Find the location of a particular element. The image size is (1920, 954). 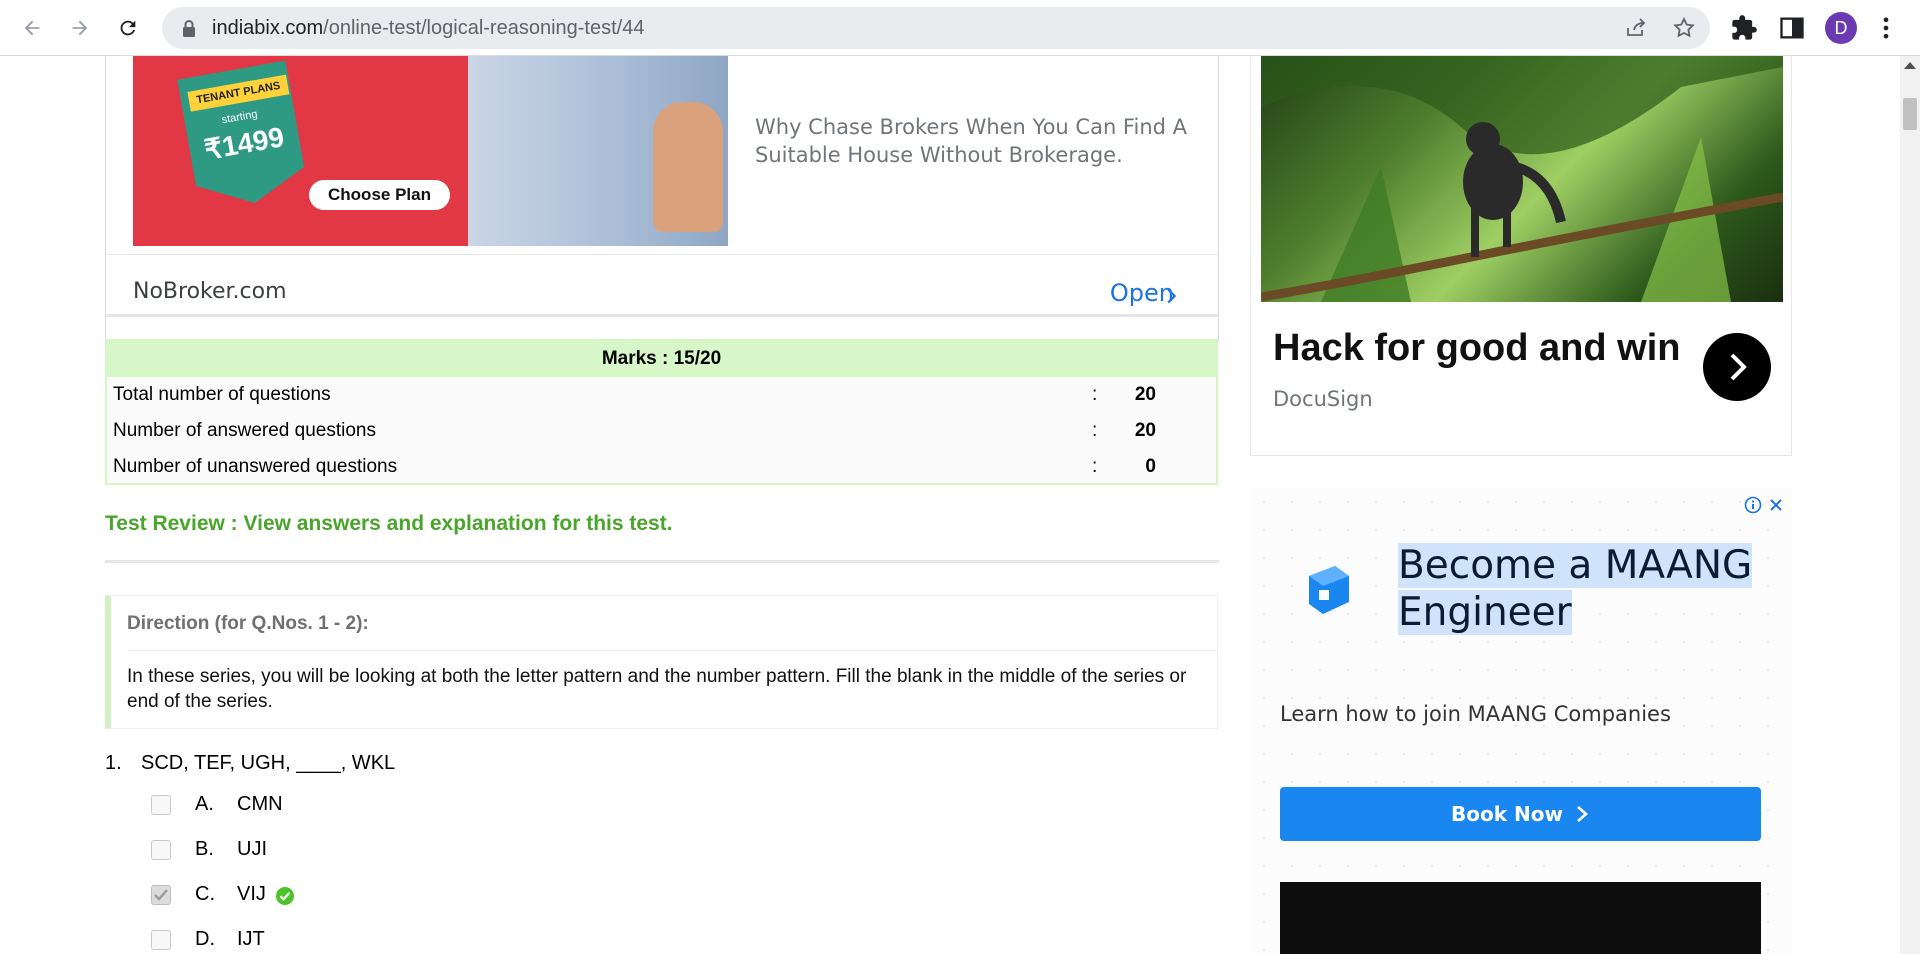

ad-brand: NoBroker.com is located at coordinates (210, 291).